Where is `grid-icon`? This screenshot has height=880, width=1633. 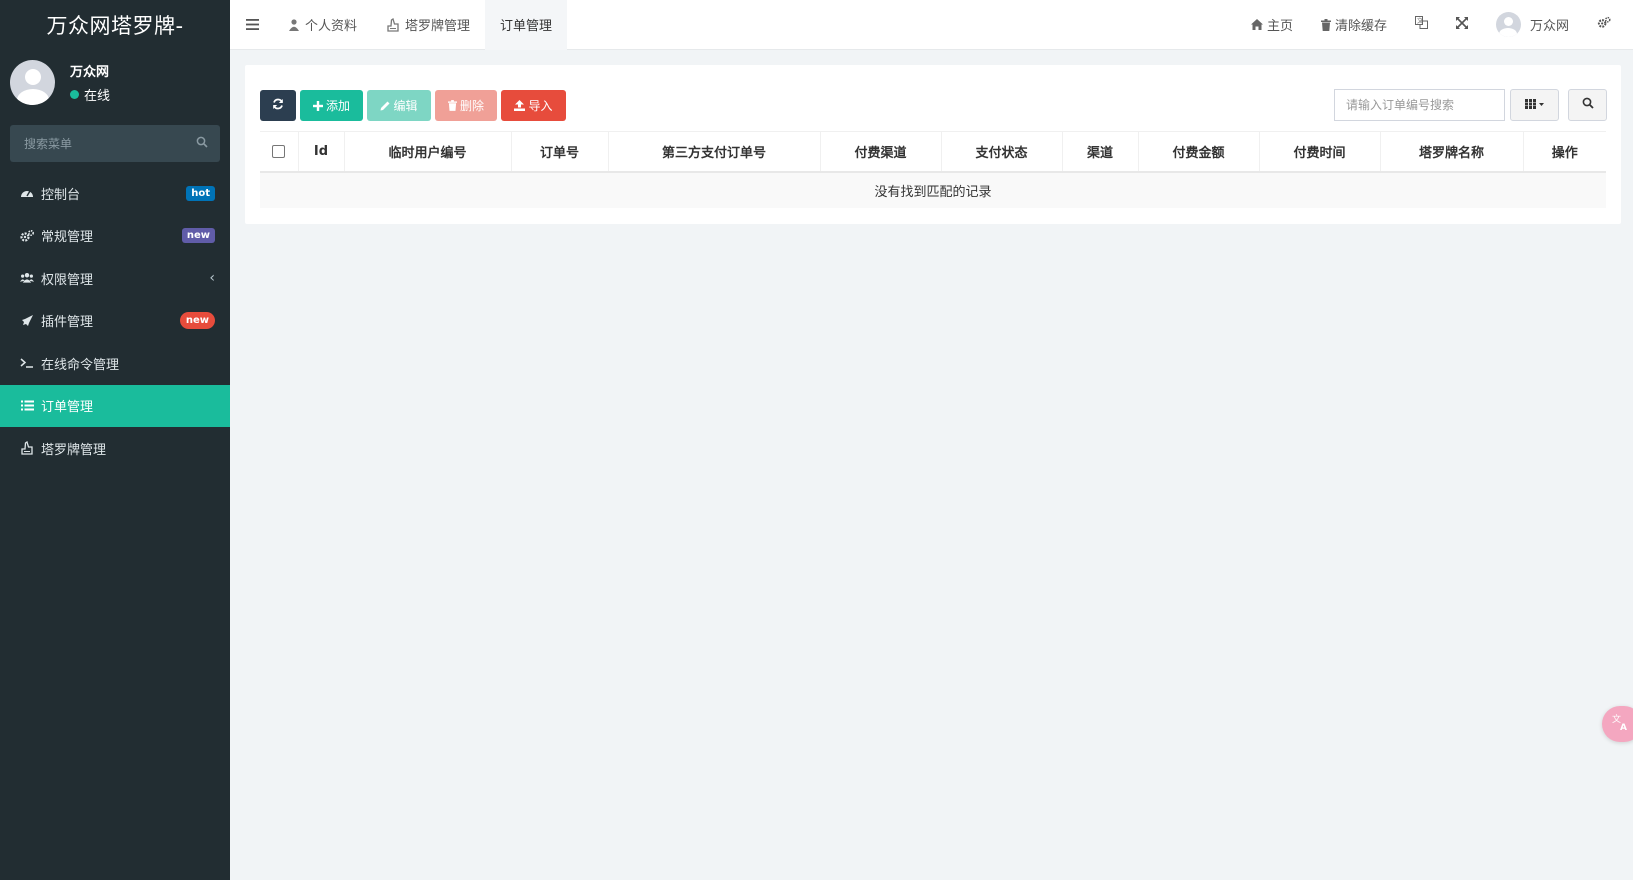 grid-icon is located at coordinates (1534, 105).